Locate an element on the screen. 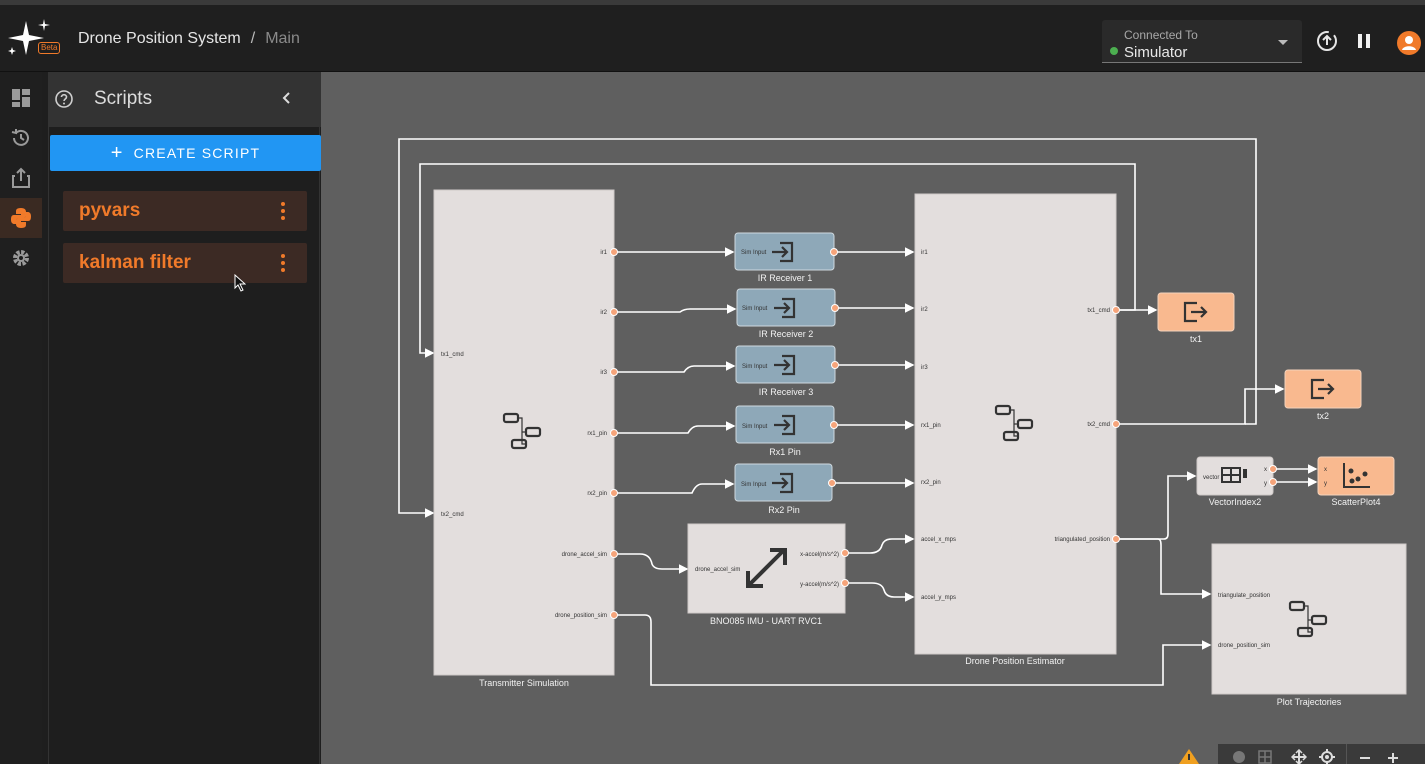  move-icon is located at coordinates (1299, 756).